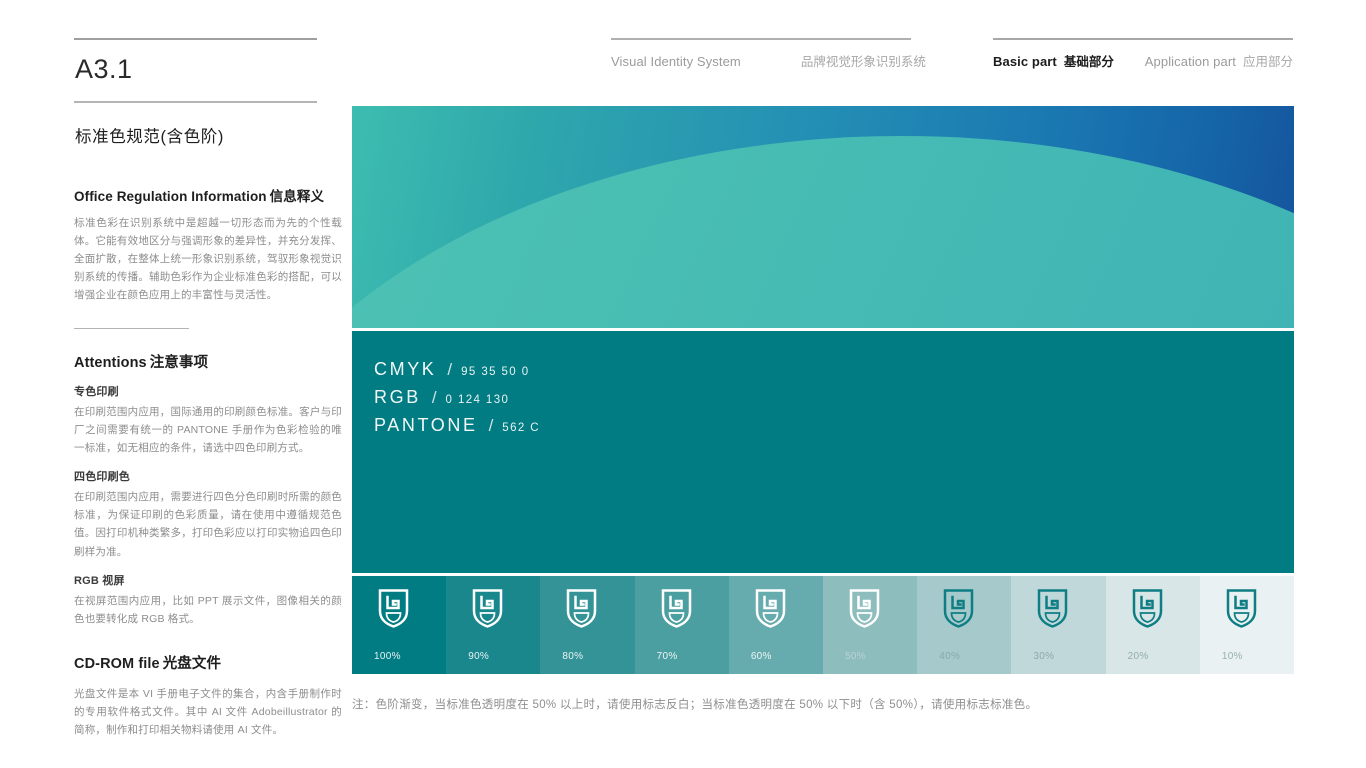 The width and height of the screenshot is (1366, 768). I want to click on tint-swatch: 60%, so click(776, 625).